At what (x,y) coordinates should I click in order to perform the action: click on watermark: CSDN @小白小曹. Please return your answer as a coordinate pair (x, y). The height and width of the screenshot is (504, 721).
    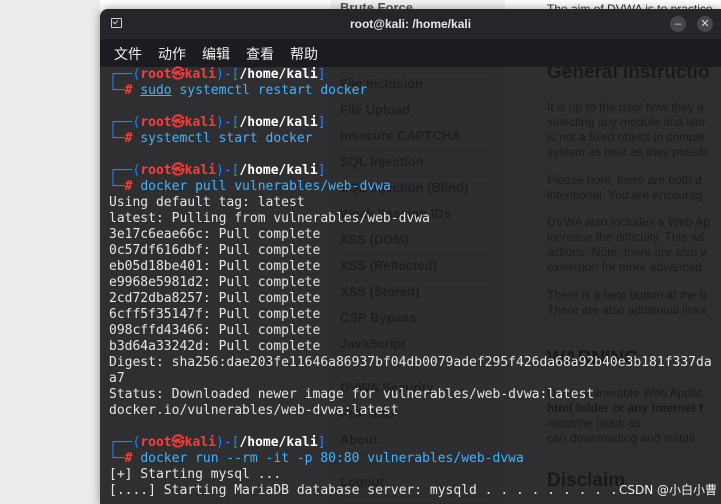
    Looking at the image, I should click on (667, 490).